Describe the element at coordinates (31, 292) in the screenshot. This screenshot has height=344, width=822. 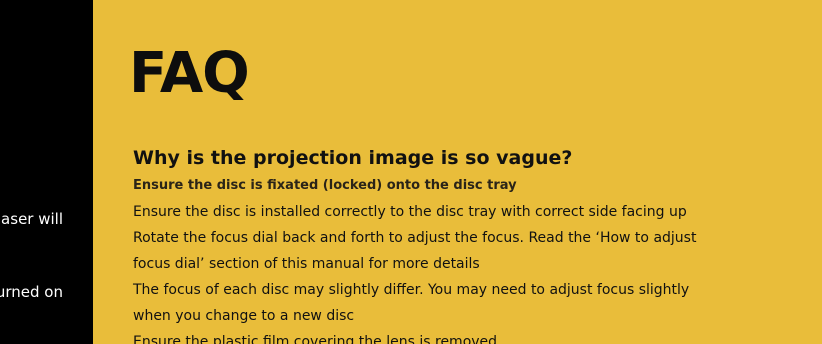
I see `previous-page-text-line: urned on` at that location.